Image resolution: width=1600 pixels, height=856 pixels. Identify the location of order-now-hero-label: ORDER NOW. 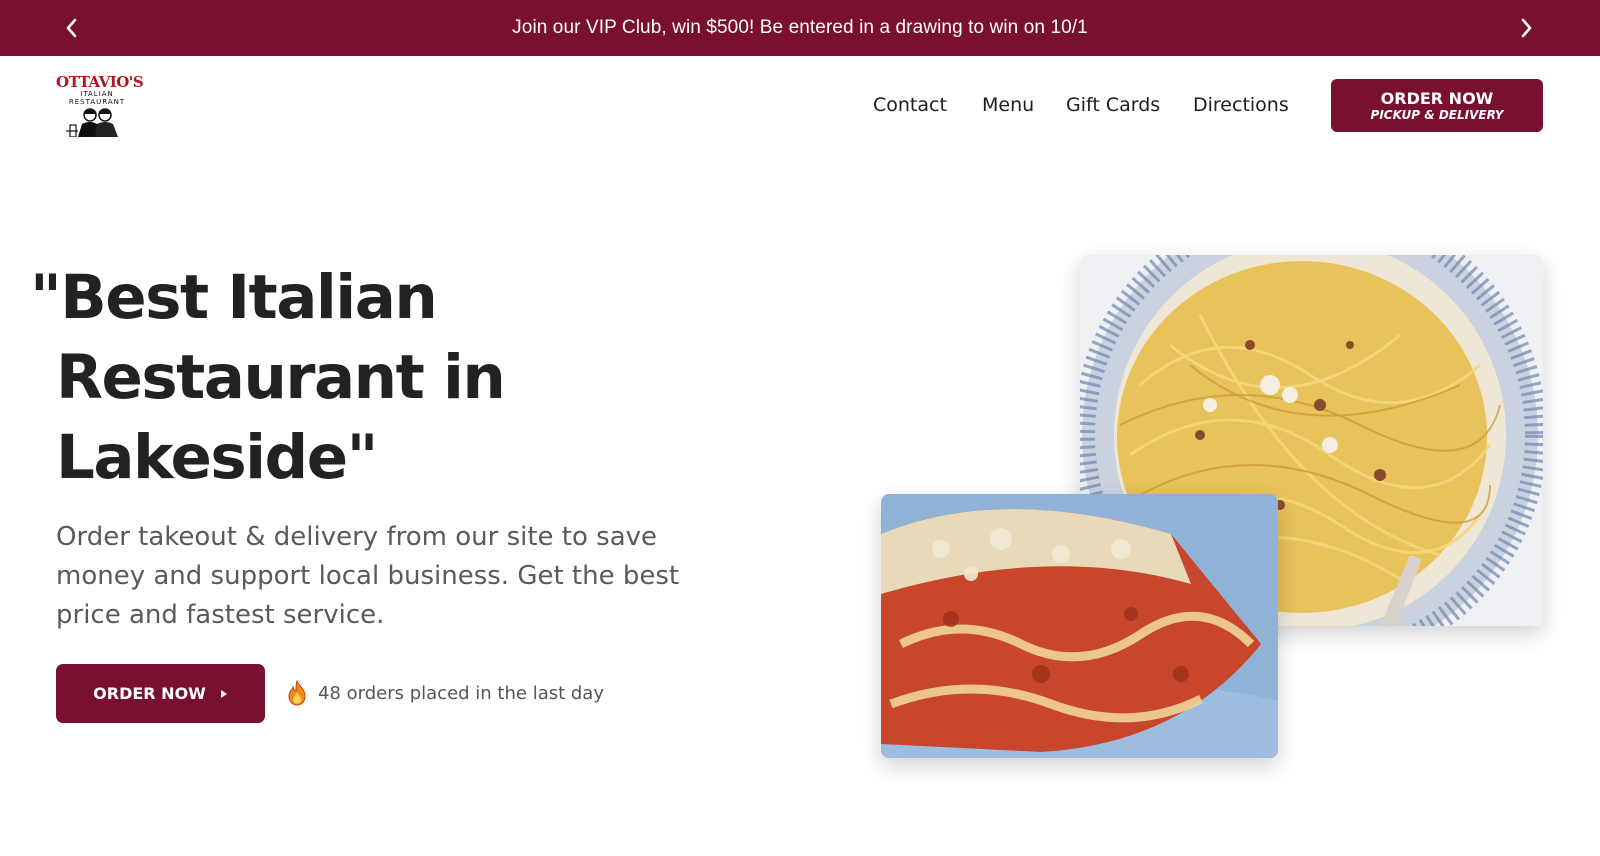
(149, 693).